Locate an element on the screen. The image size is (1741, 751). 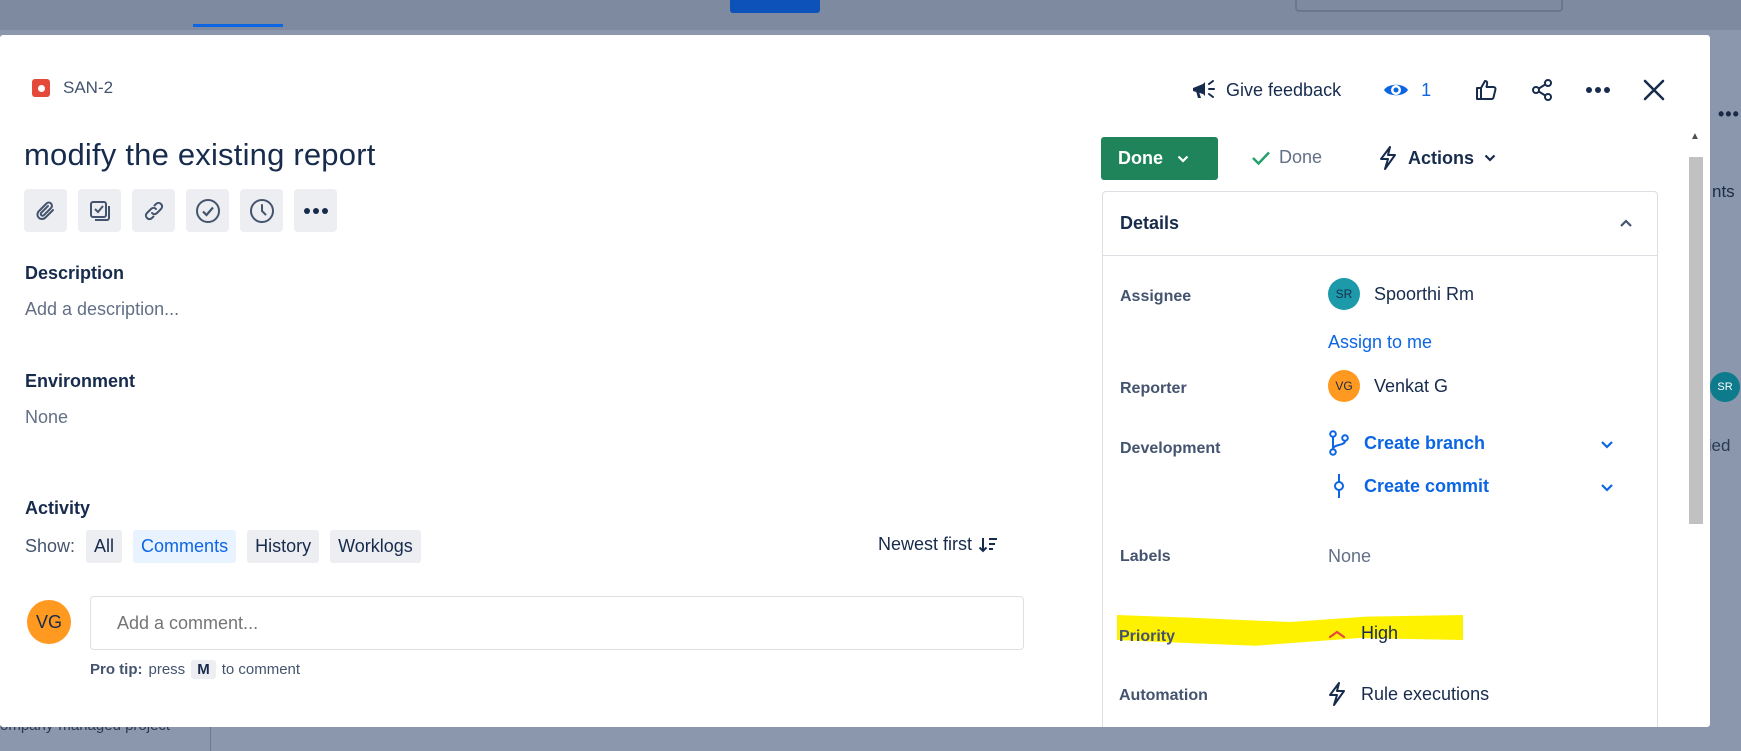
watch-button: 1 is located at coordinates (1407, 90).